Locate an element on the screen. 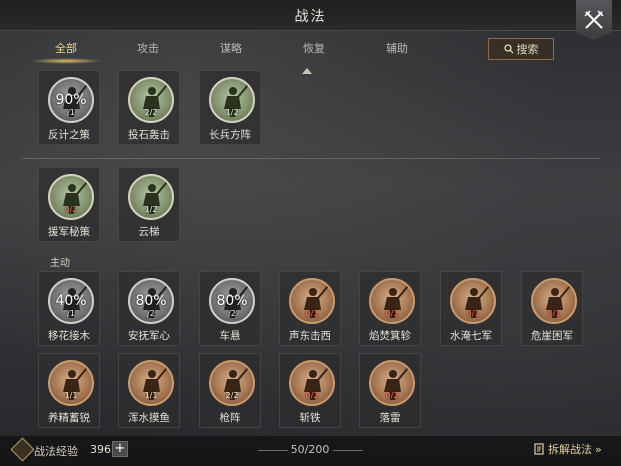 Image resolution: width=621 pixels, height=466 pixels. skill-progress: 90% is located at coordinates (71, 100).